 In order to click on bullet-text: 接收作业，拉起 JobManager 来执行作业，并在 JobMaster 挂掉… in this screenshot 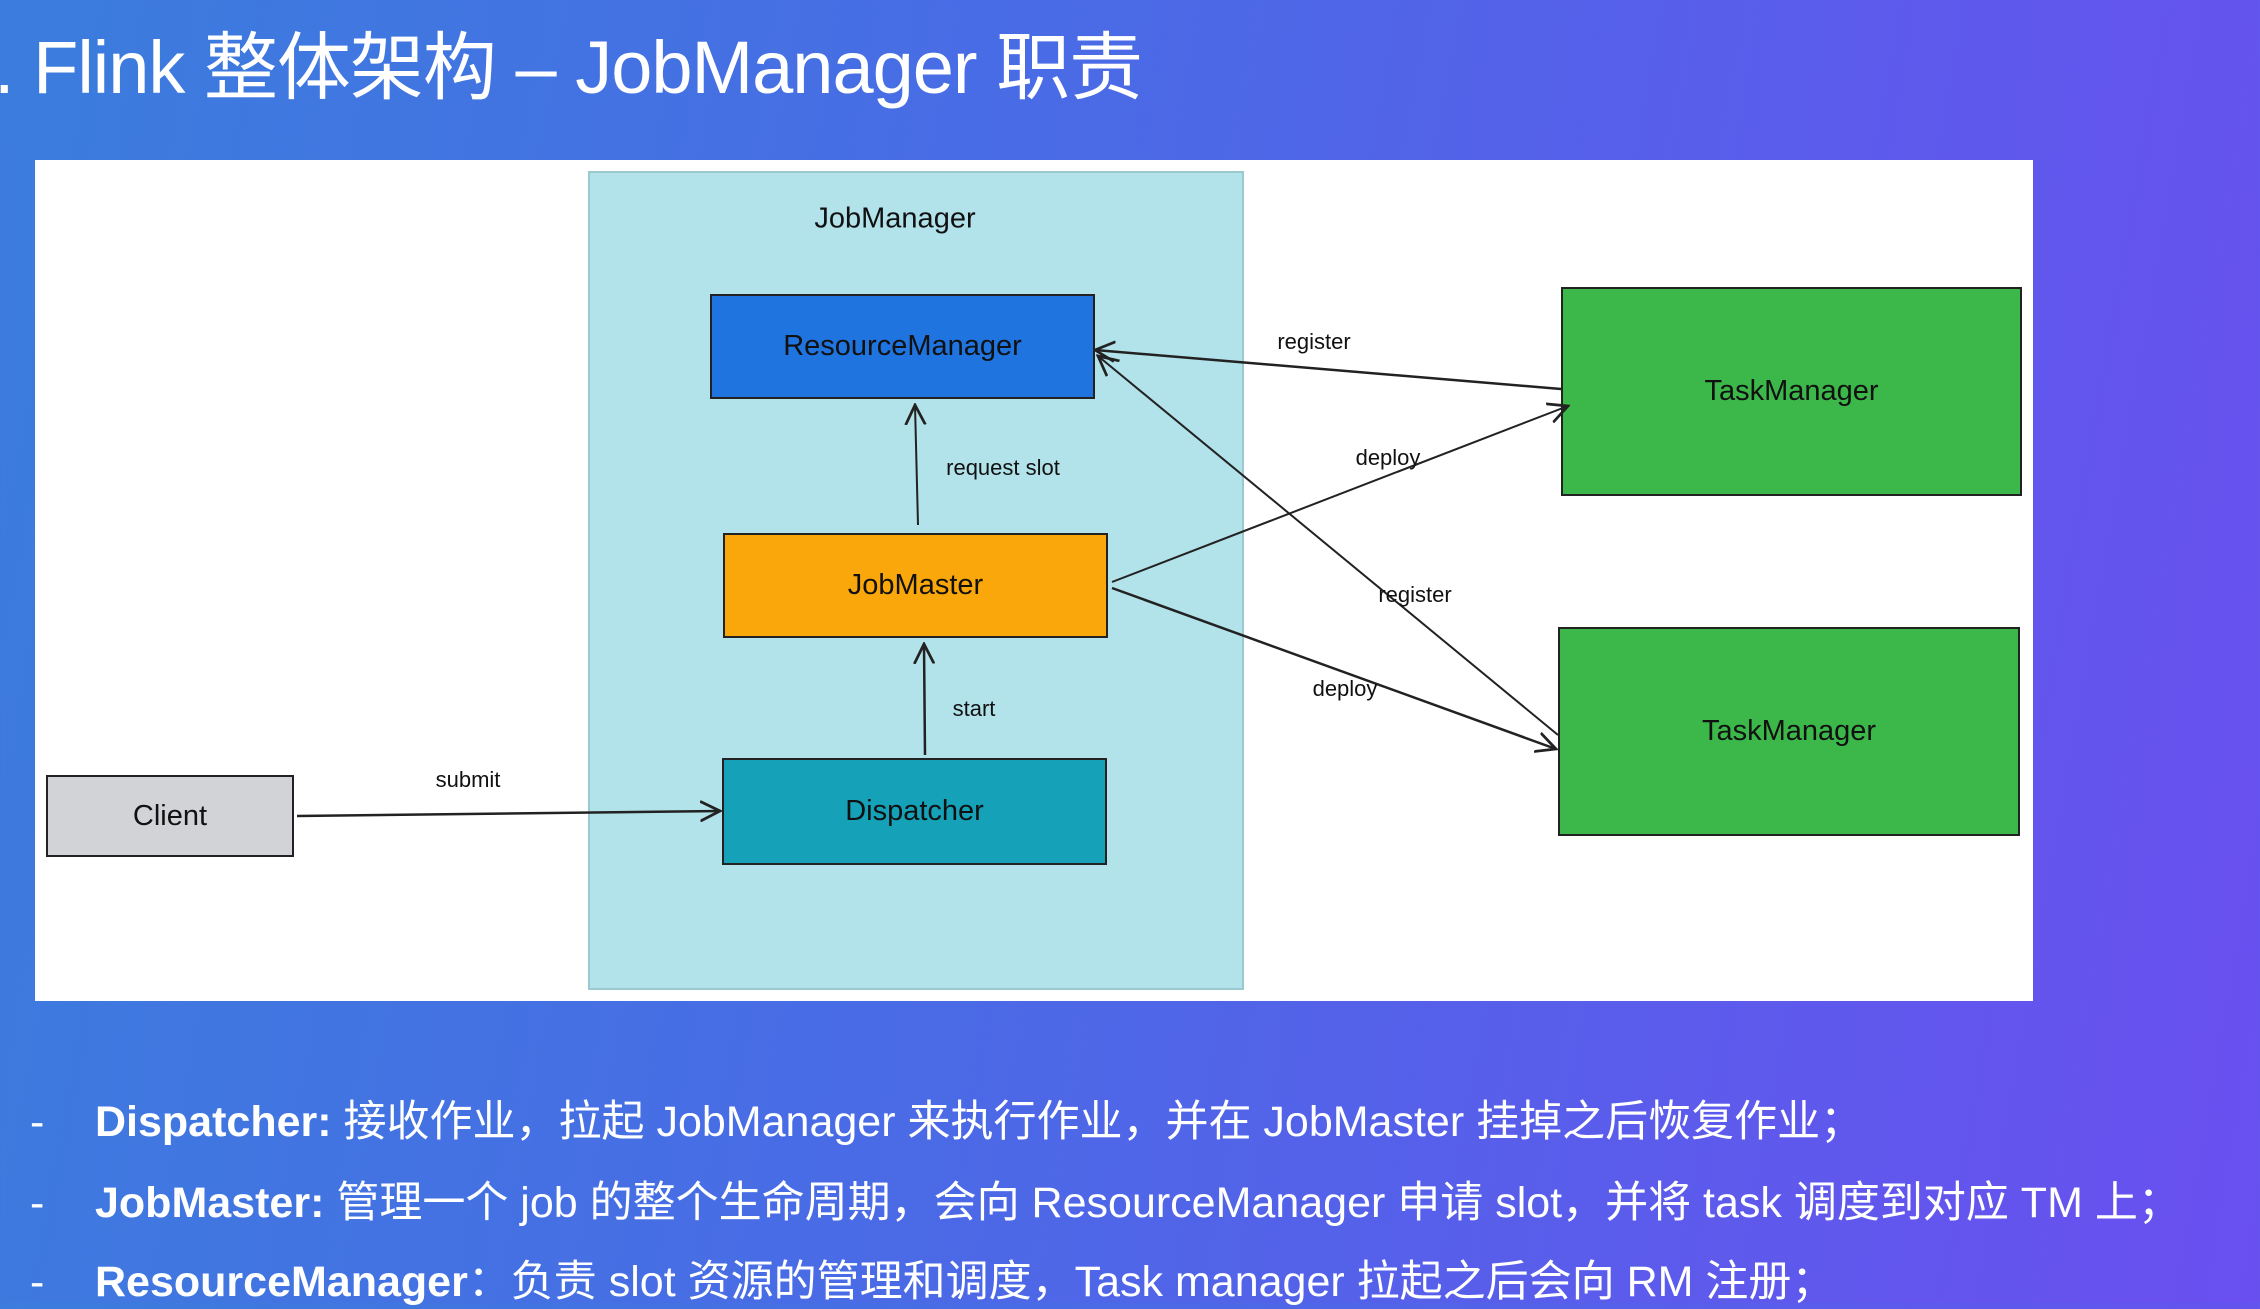, I will do `click(1097, 1122)`.